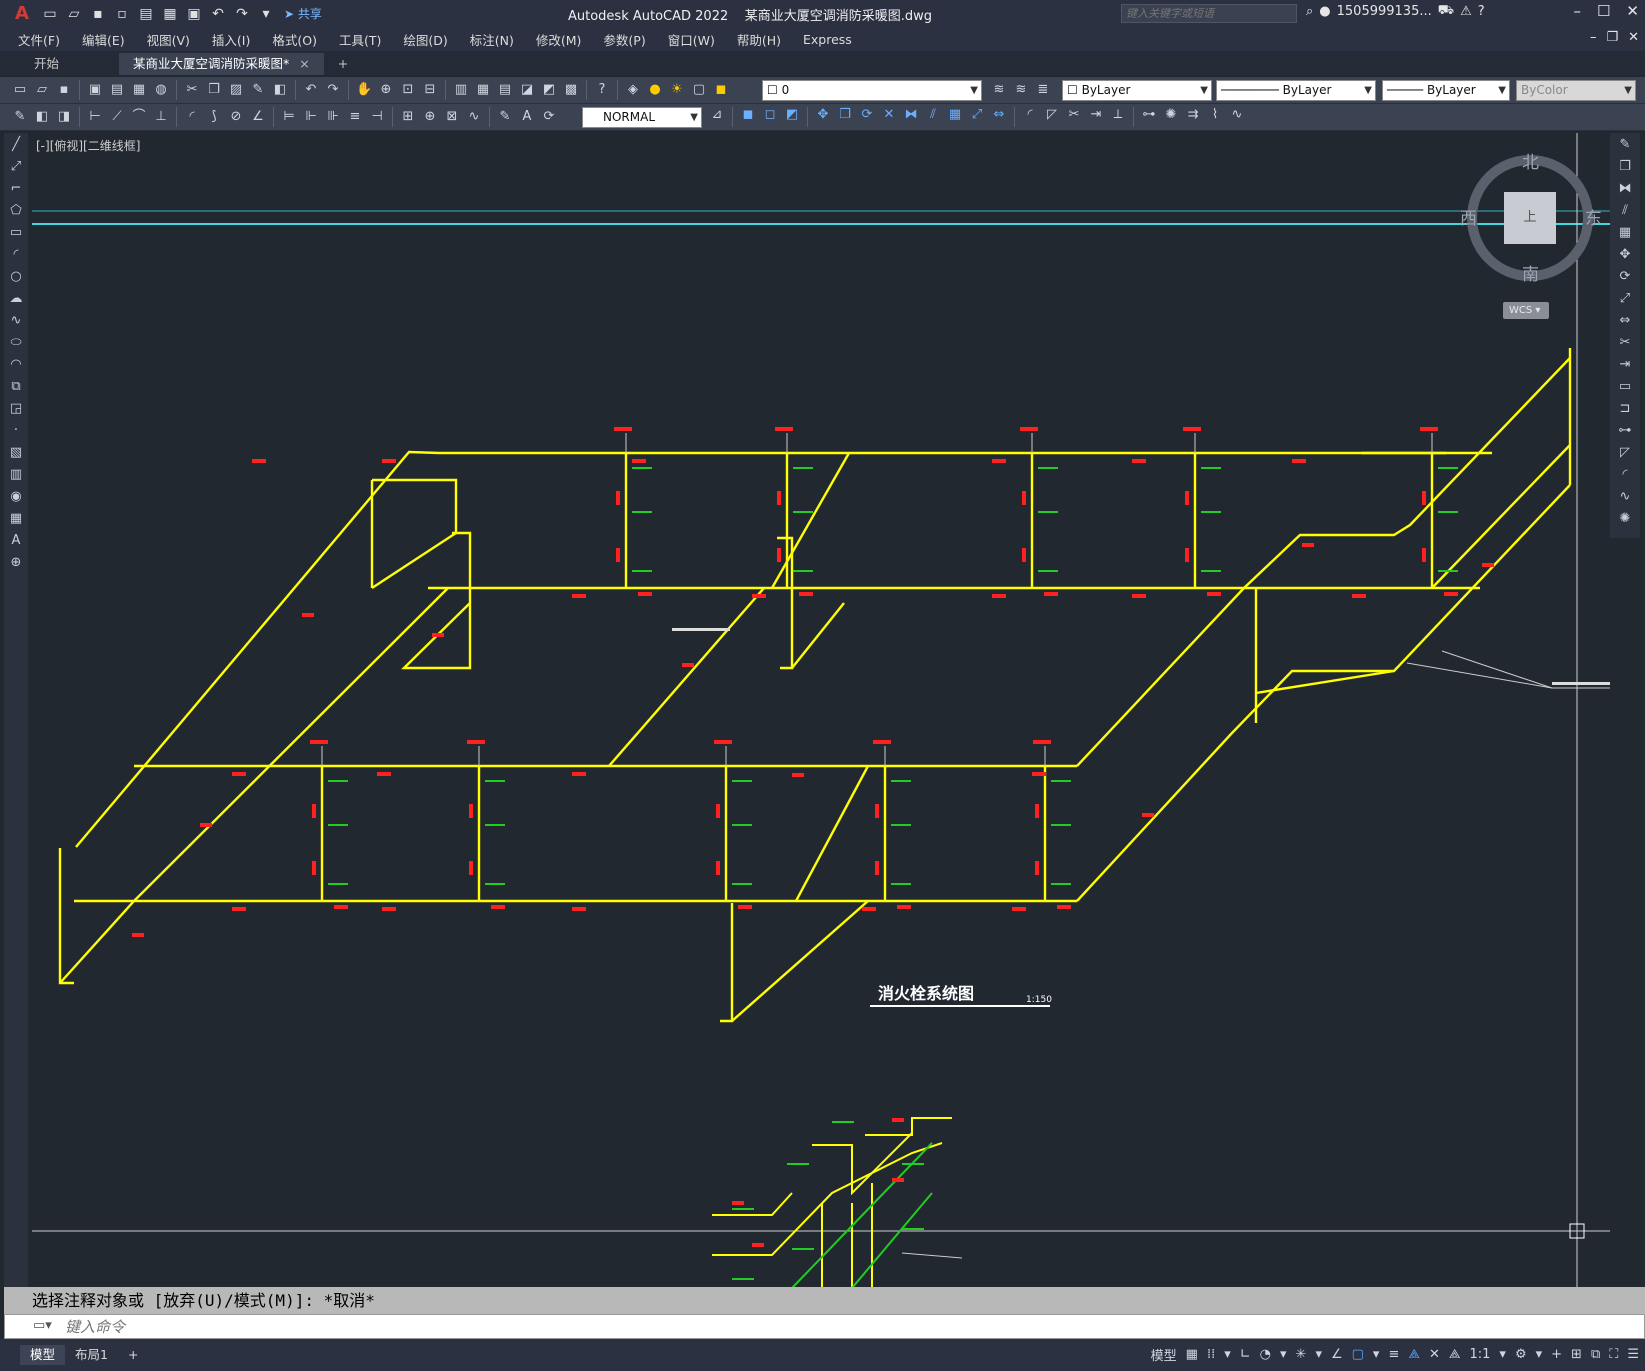  I want to click on maximize-icon: ☐, so click(1603, 11).